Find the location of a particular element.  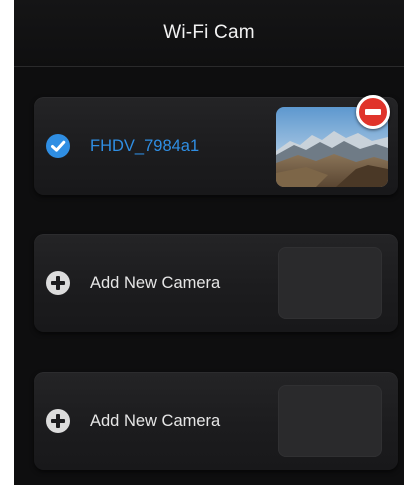

camera-name: FHDV_7984a1 is located at coordinates (145, 146).